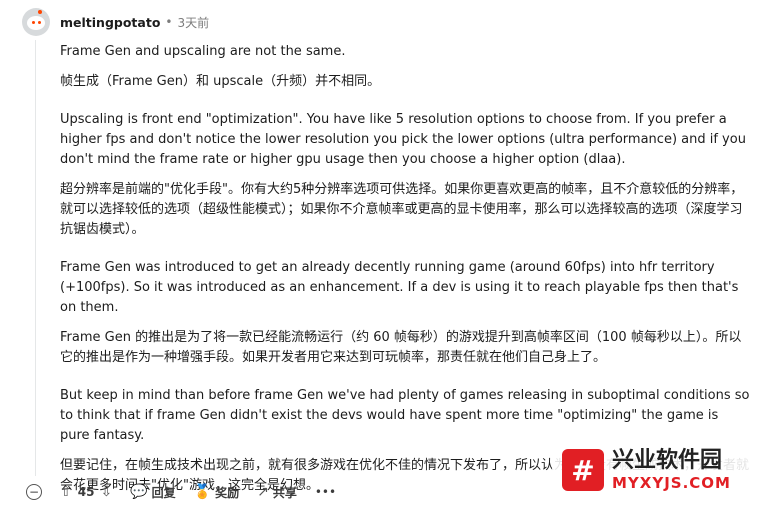  I want to click on watermark-text: 兴业软件园 MYXYJS.COM, so click(671, 470).